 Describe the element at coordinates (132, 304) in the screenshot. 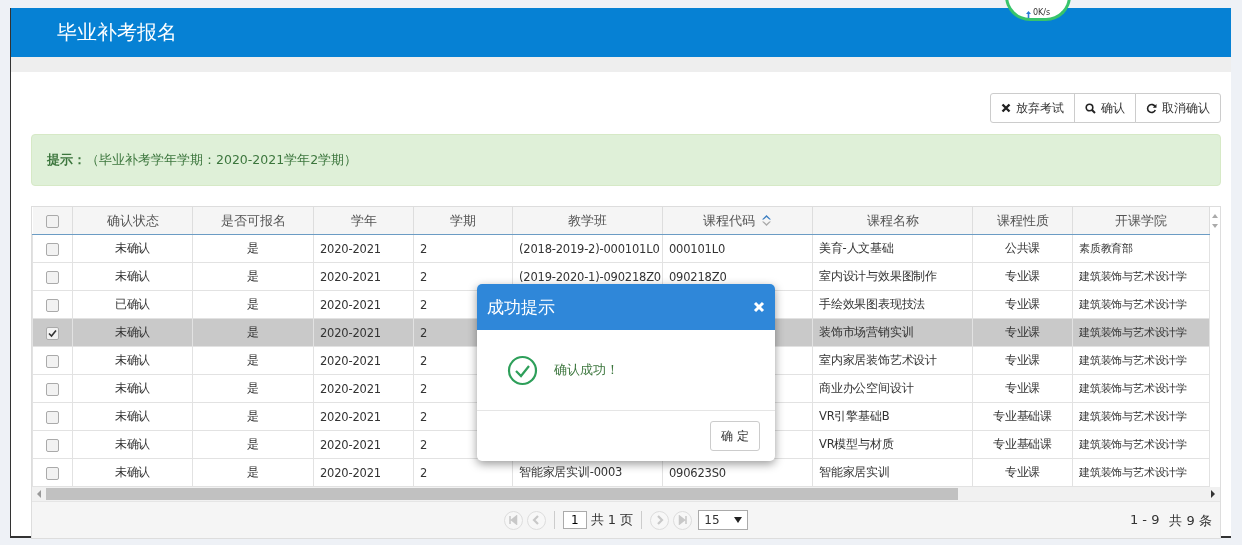

I see `table-cell: 已确认` at that location.